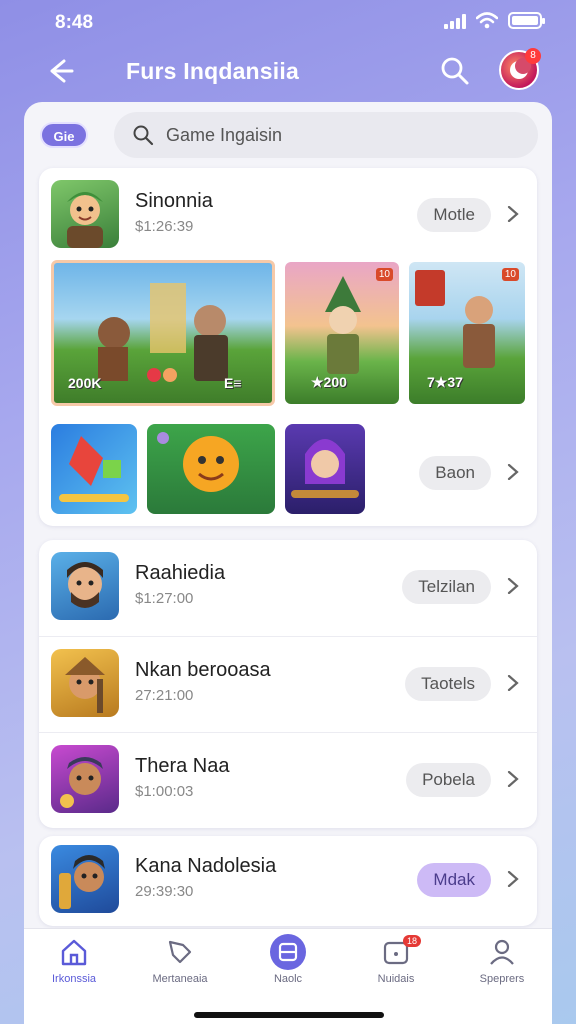 This screenshot has height=1024, width=576. Describe the element at coordinates (502, 979) in the screenshot. I see `nav-label: Speprers` at that location.